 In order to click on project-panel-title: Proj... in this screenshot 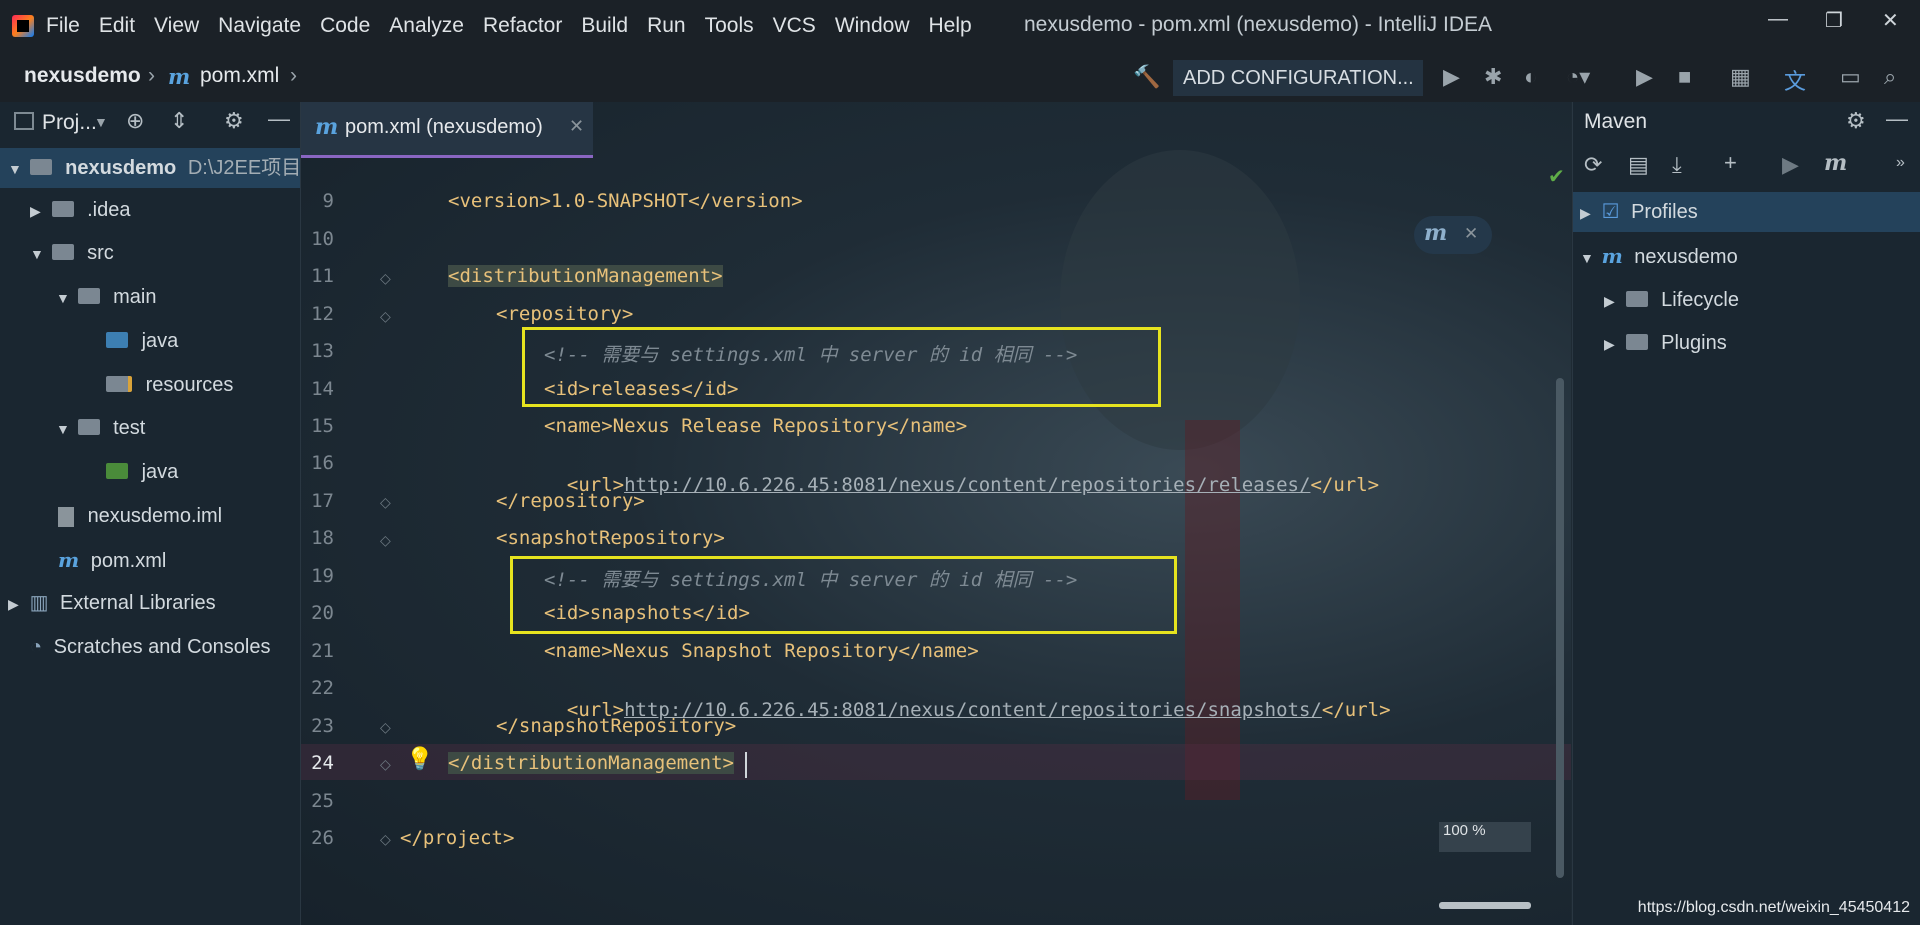, I will do `click(69, 123)`.